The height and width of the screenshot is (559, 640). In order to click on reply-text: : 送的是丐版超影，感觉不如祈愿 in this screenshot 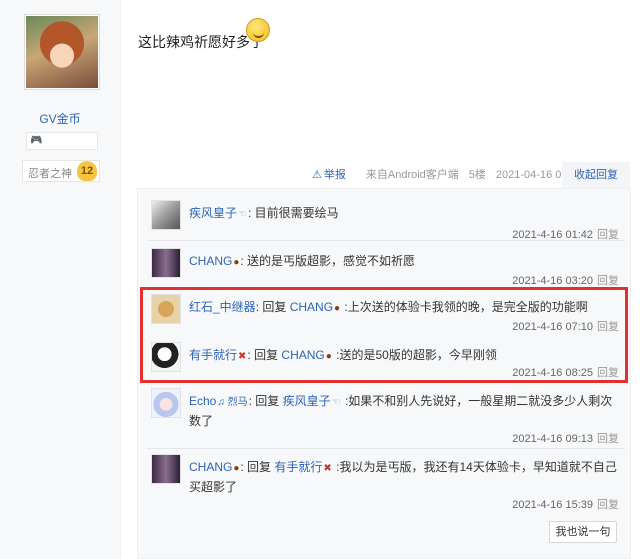, I will do `click(328, 261)`.